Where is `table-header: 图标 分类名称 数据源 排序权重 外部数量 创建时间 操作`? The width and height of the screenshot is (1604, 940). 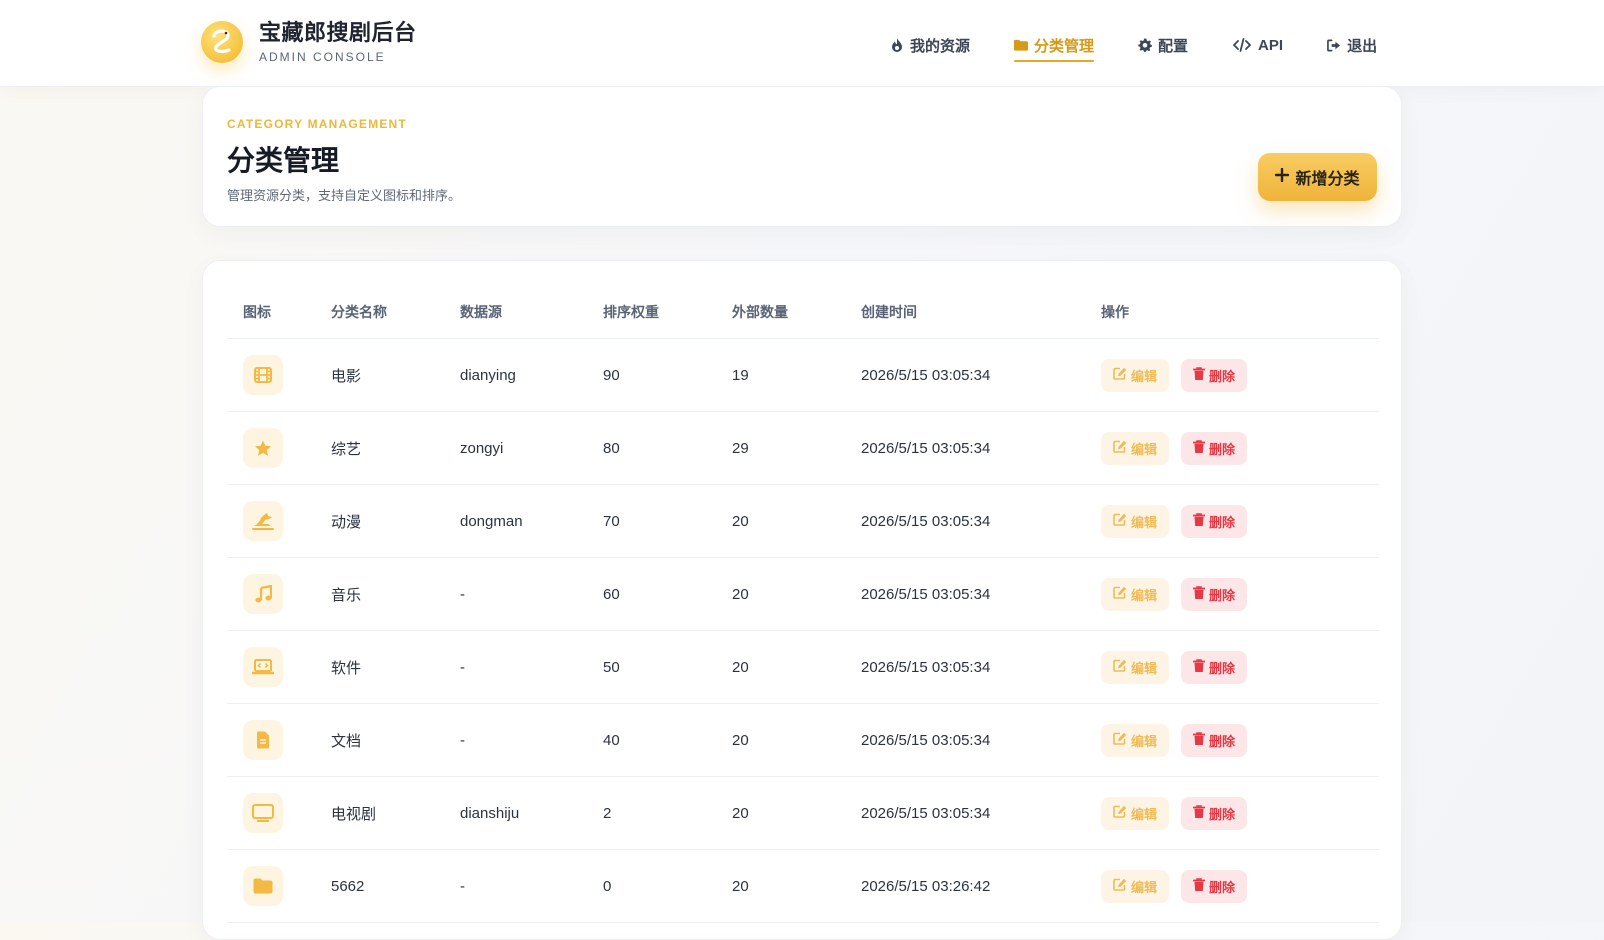
table-header: 图标 分类名称 数据源 排序权重 外部数量 创建时间 操作 is located at coordinates (803, 312).